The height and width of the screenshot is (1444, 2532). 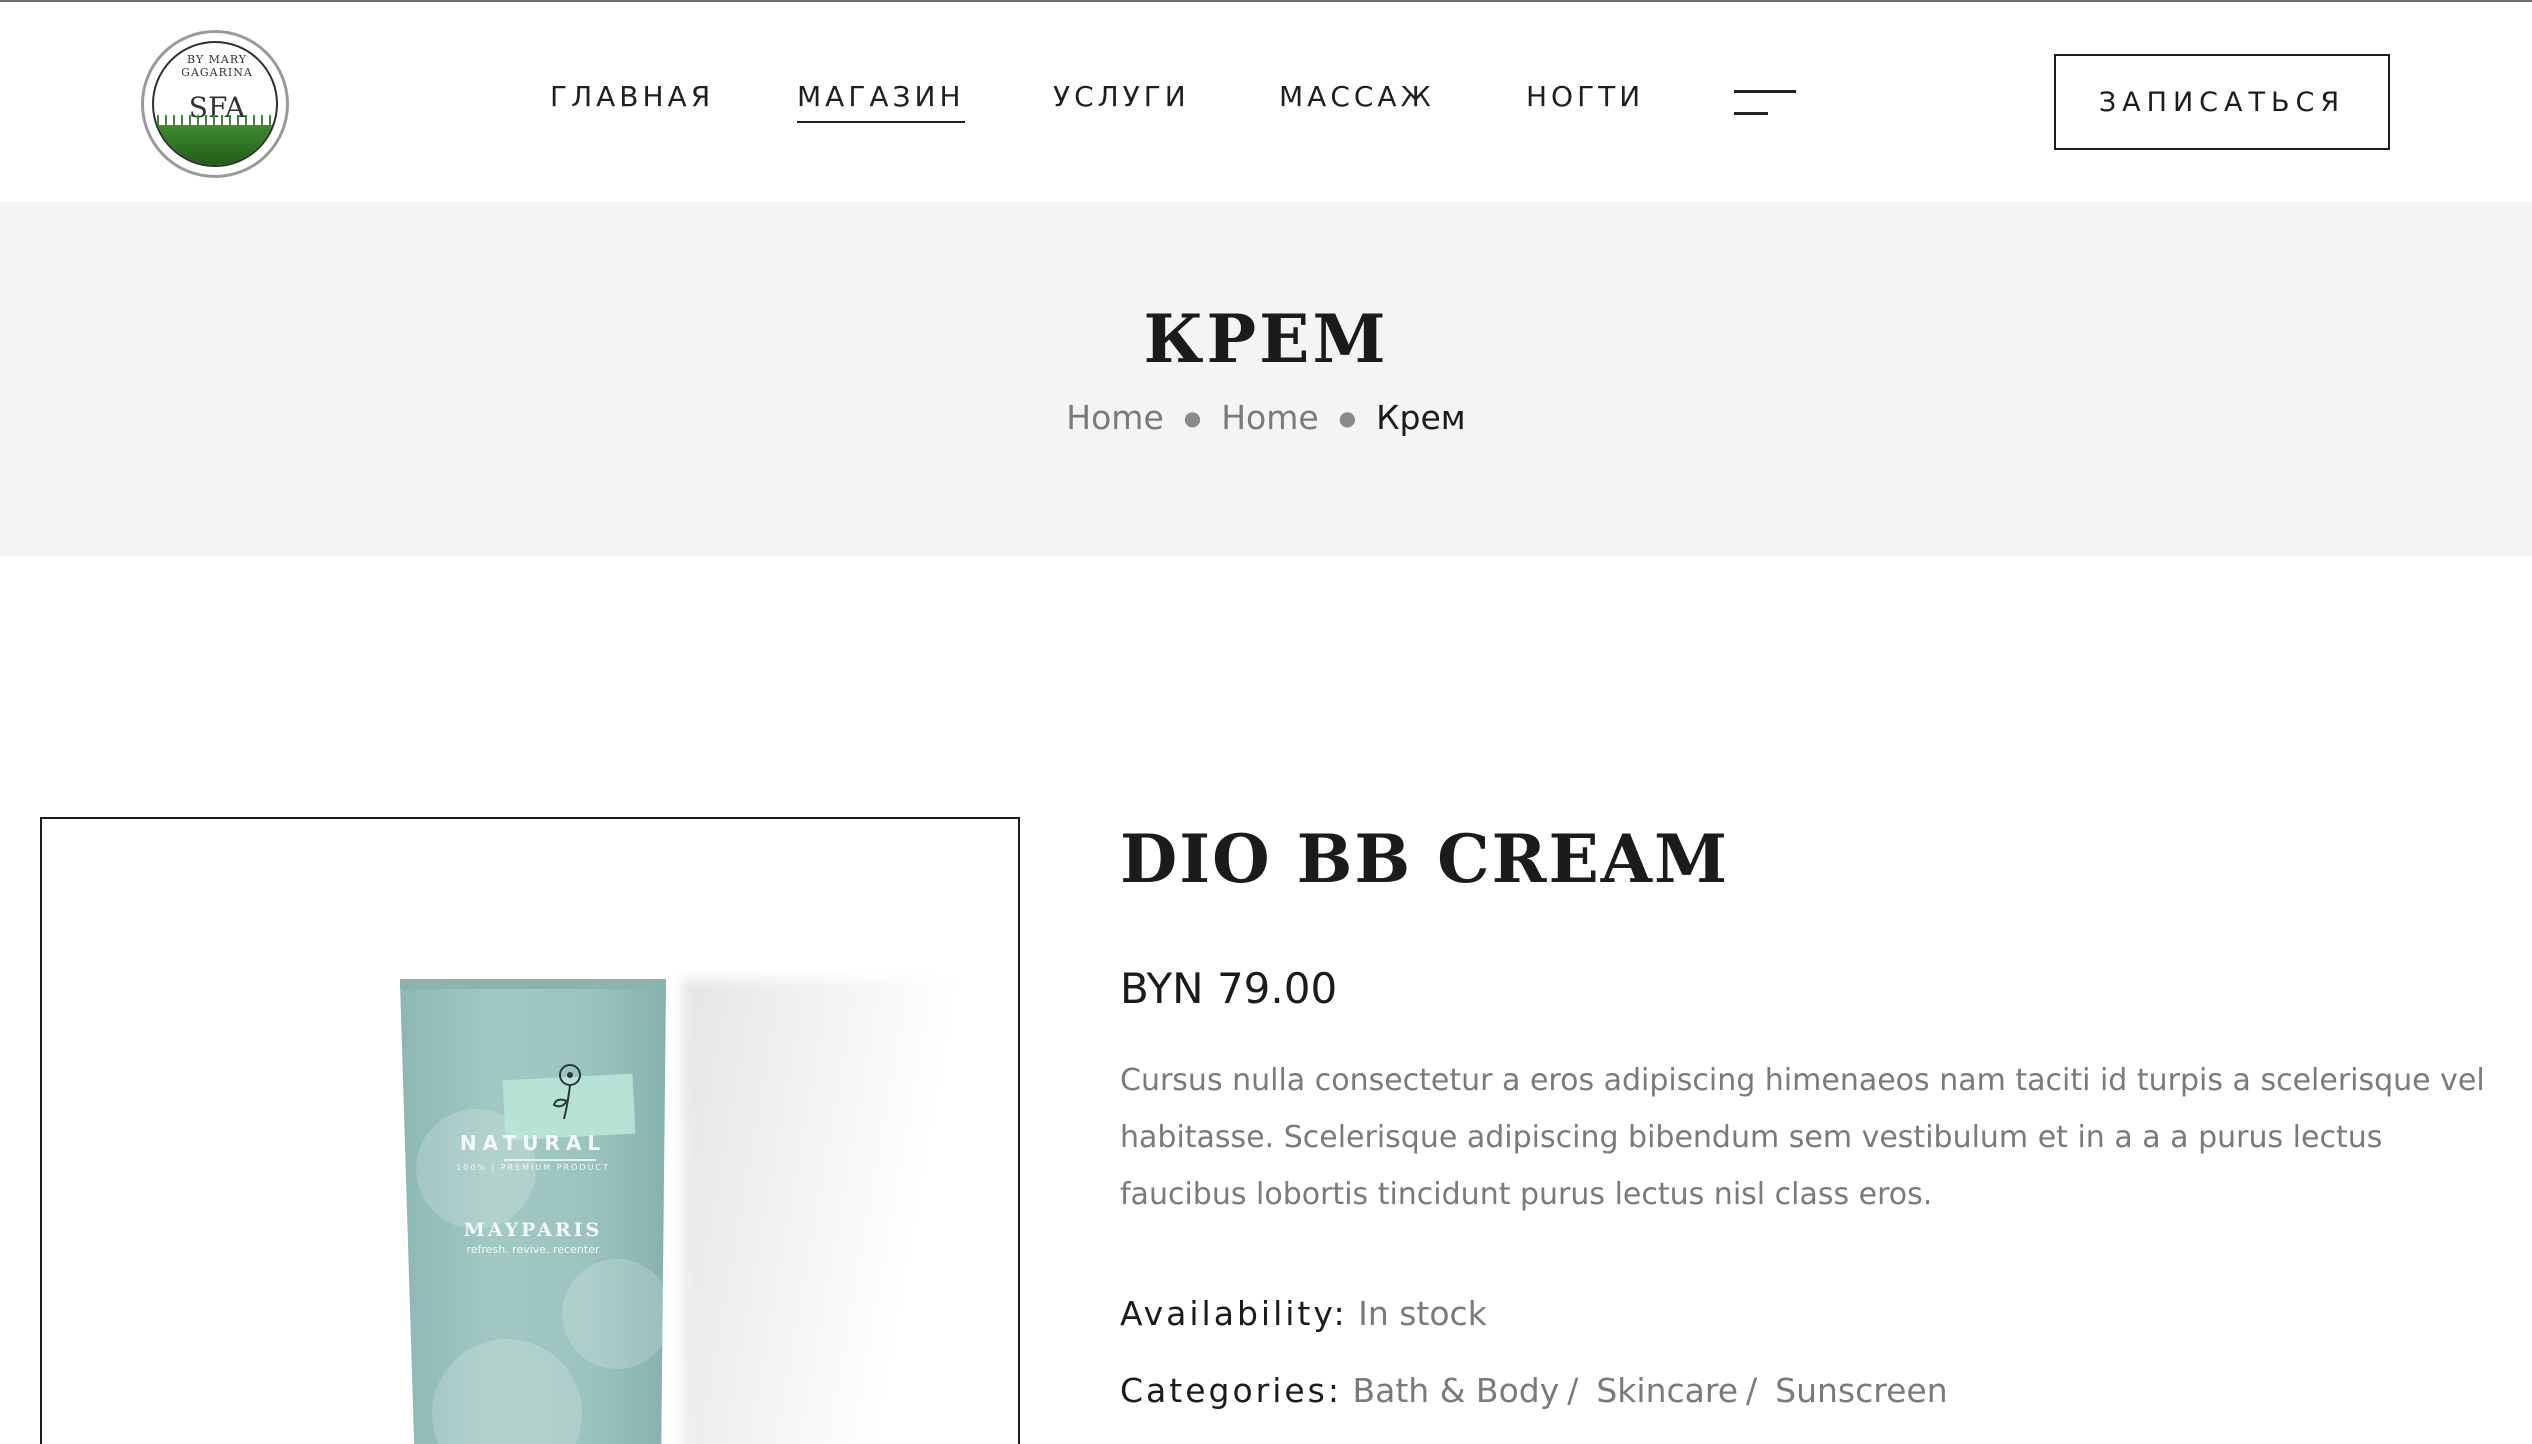 I want to click on nav-item-services: УСЛУГИ, so click(x=1121, y=96).